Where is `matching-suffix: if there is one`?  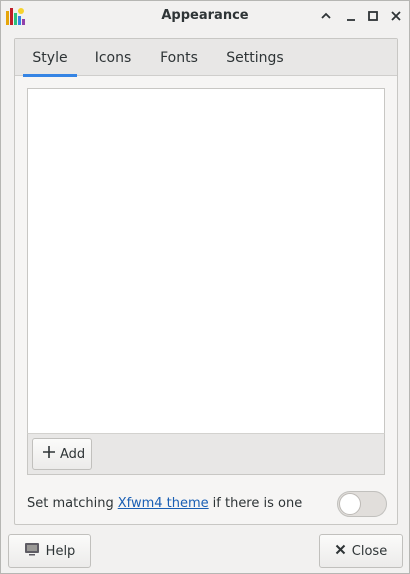 matching-suffix: if there is one is located at coordinates (257, 503).